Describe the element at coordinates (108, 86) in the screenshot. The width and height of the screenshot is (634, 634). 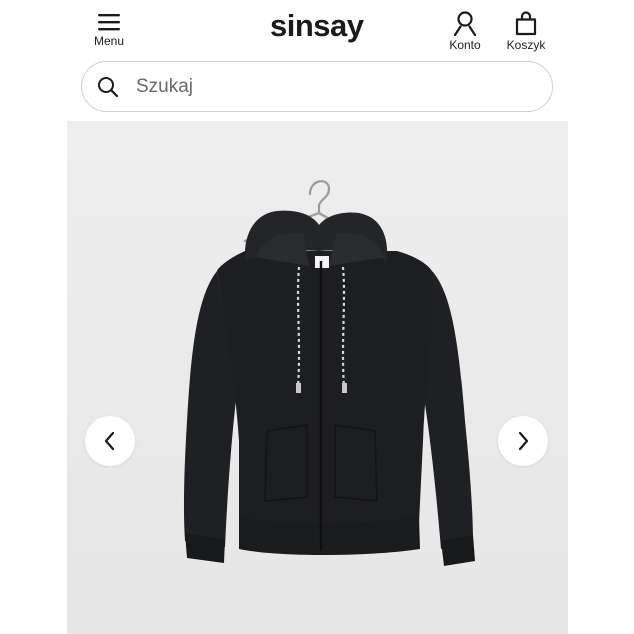
I see `search-icon` at that location.